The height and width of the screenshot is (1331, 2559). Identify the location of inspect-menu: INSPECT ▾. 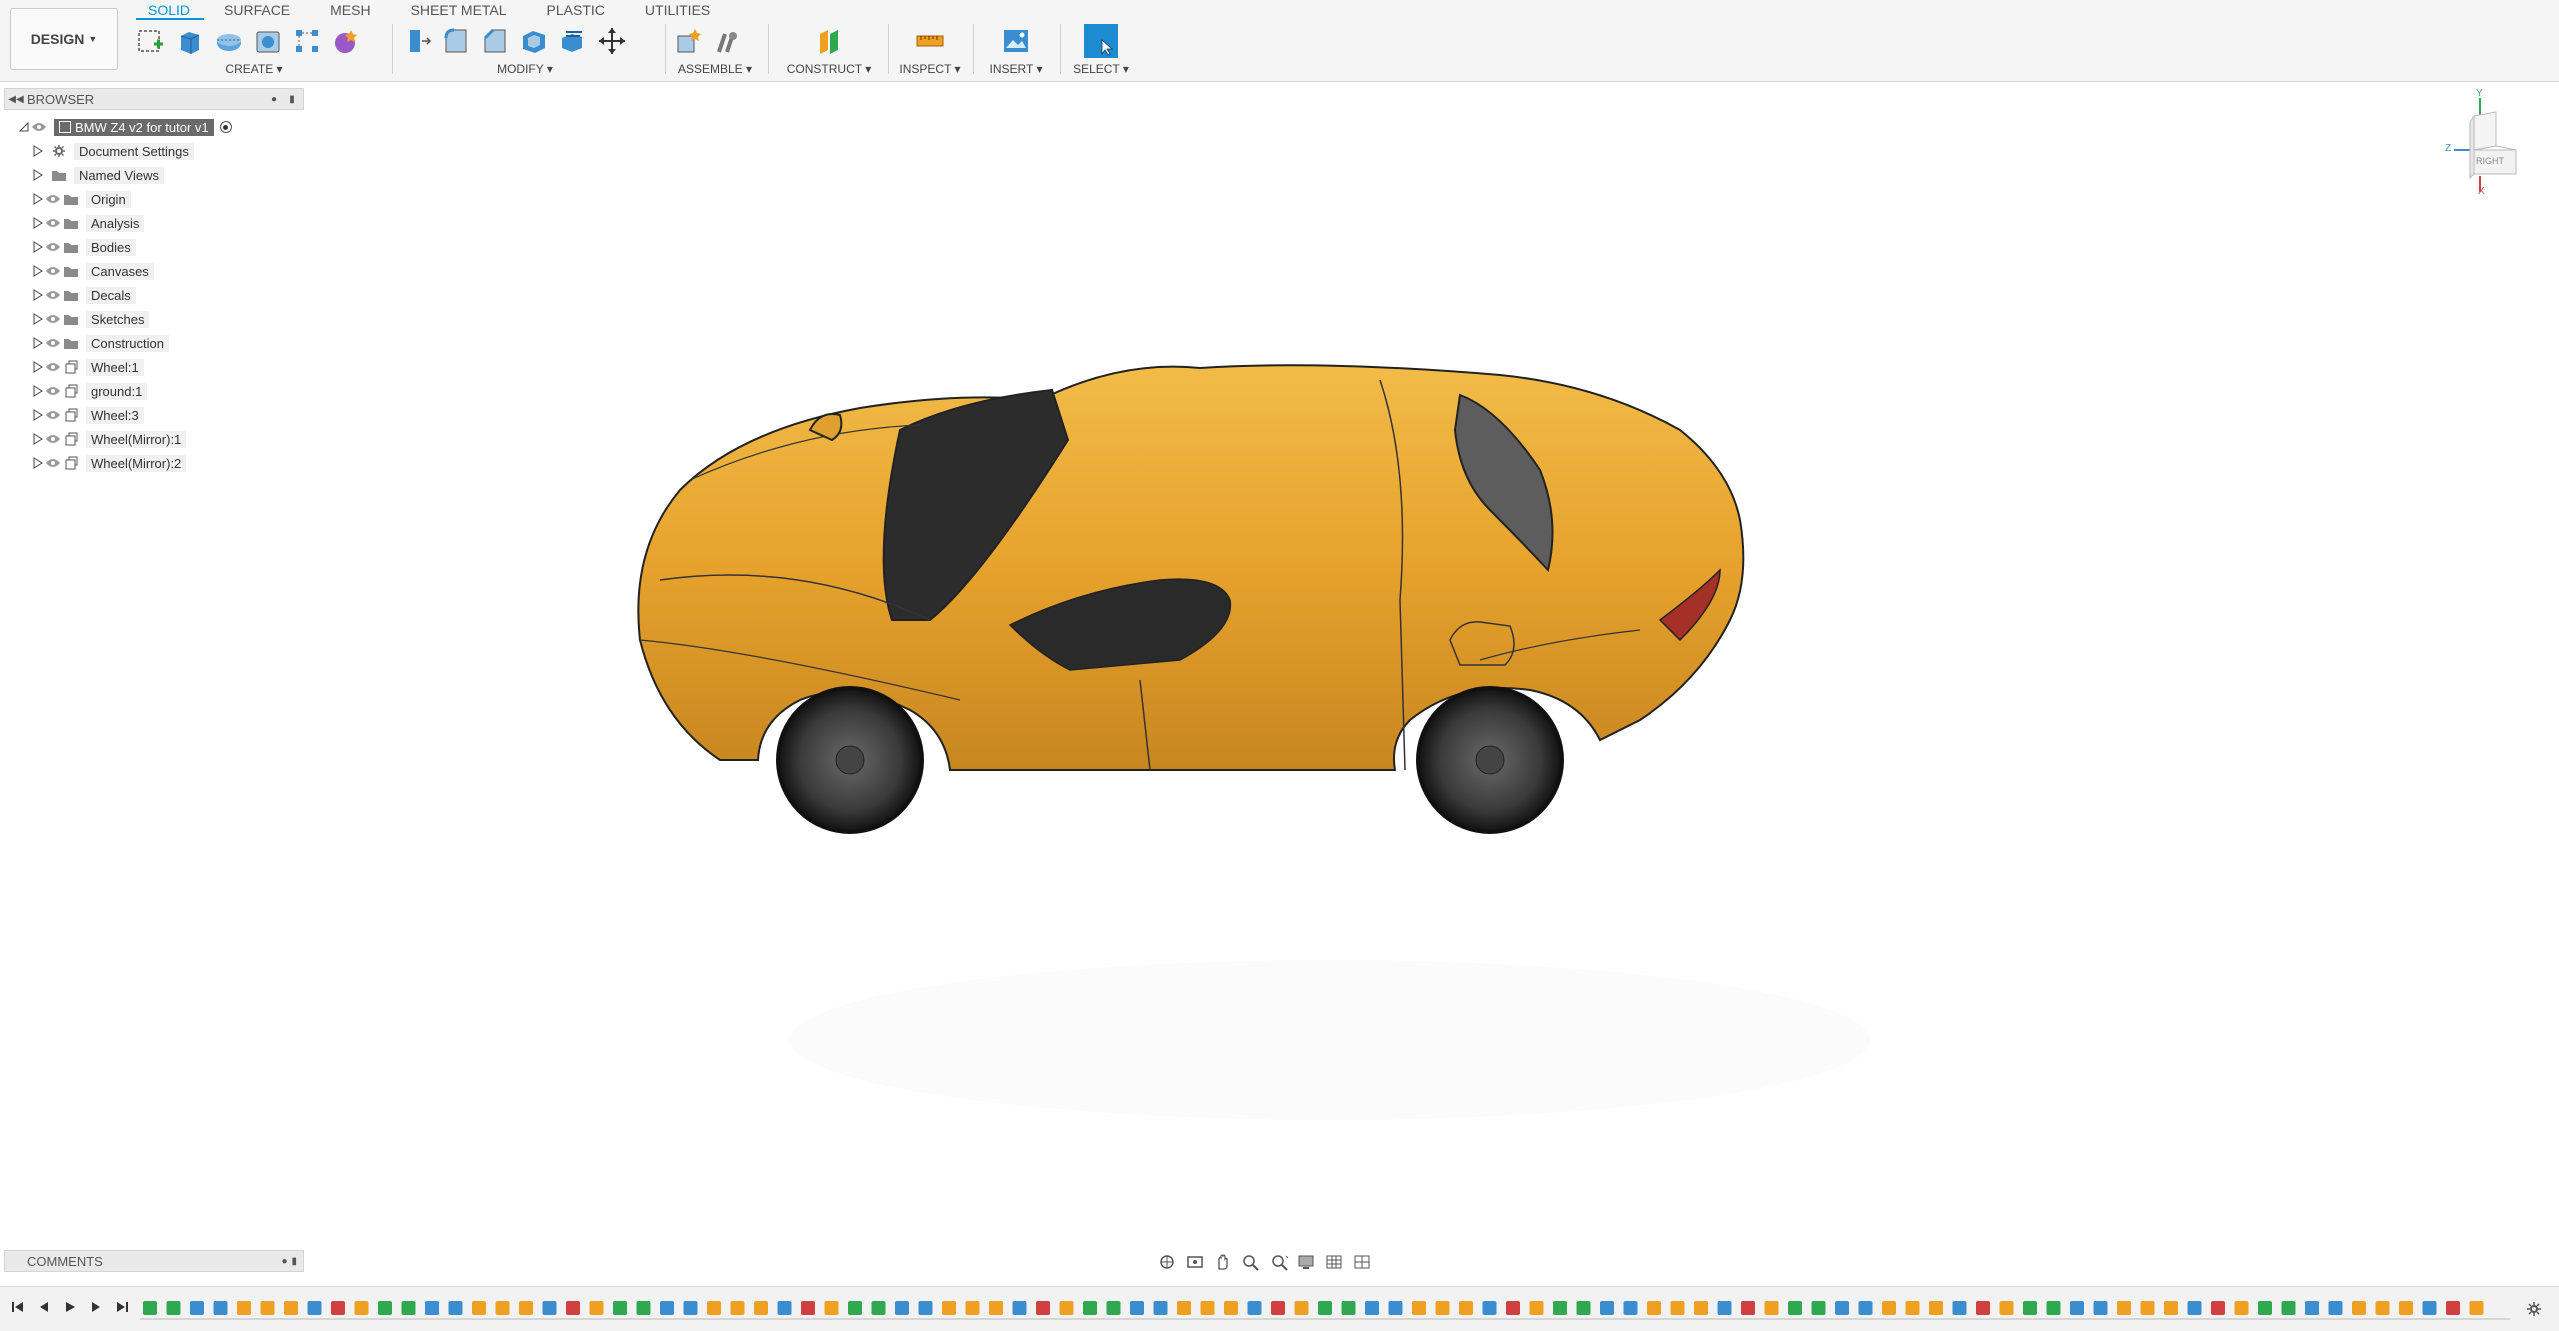
(930, 69).